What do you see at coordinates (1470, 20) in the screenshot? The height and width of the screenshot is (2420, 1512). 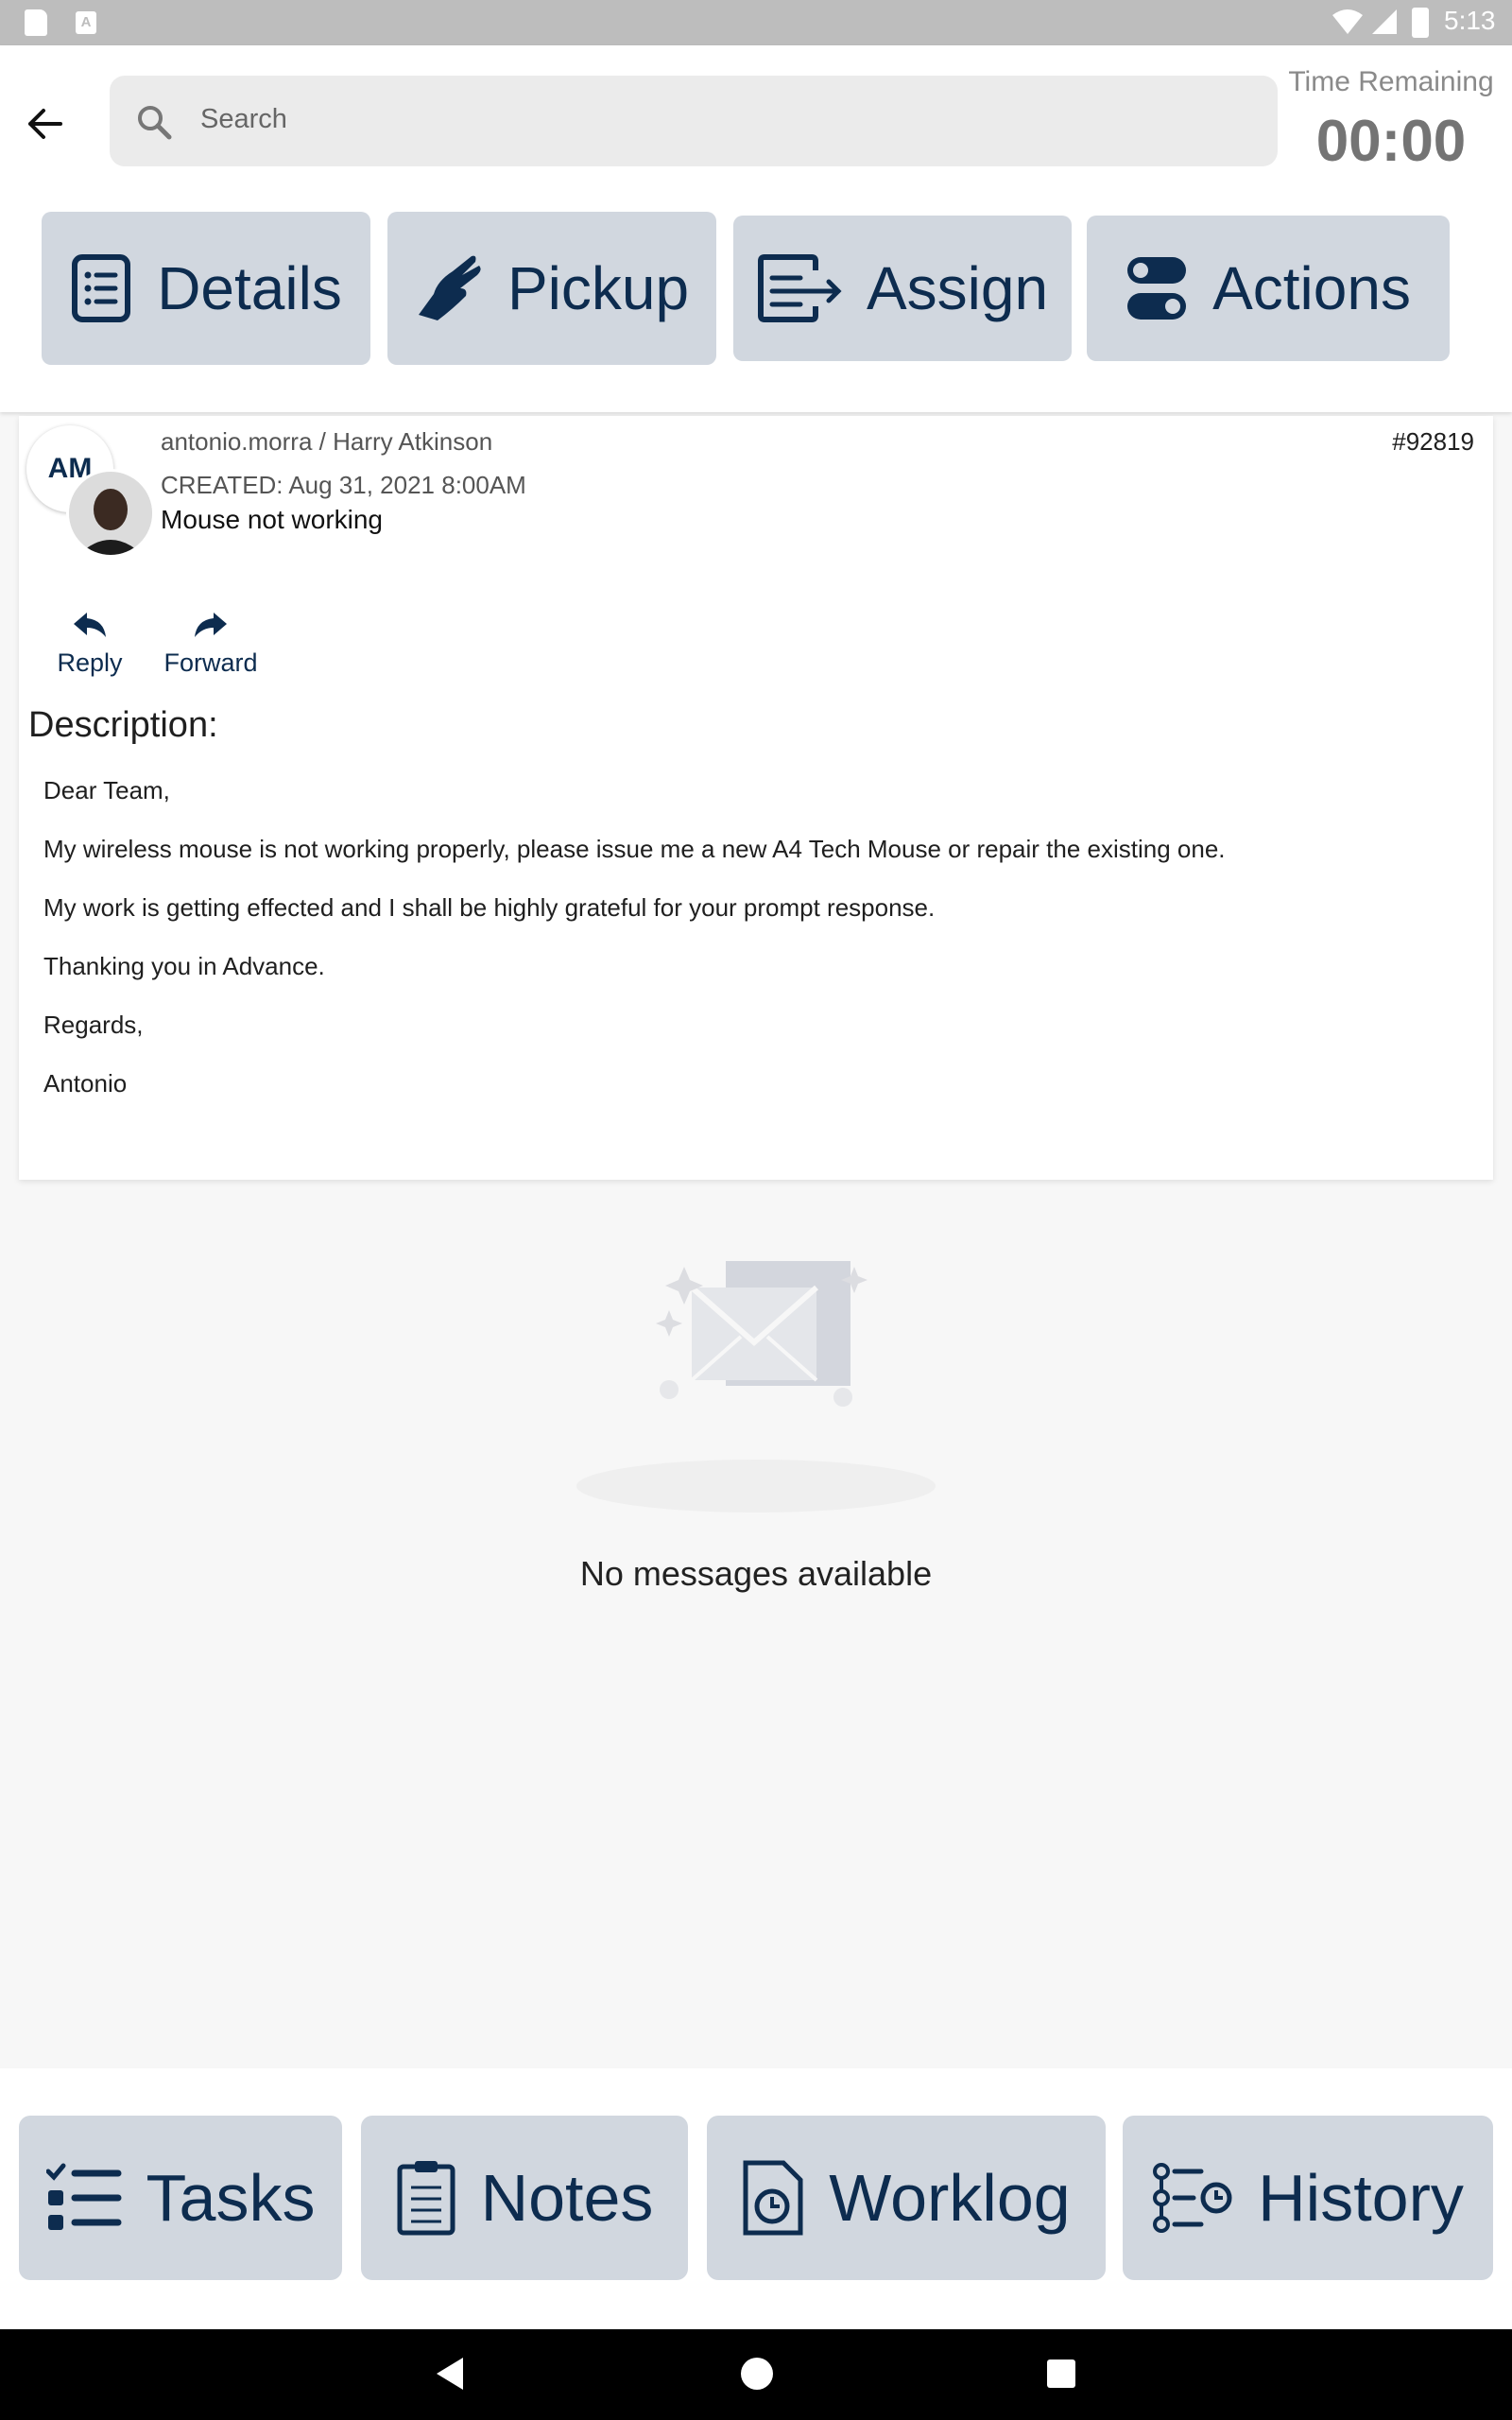 I see `status-clock: 5:13` at bounding box center [1470, 20].